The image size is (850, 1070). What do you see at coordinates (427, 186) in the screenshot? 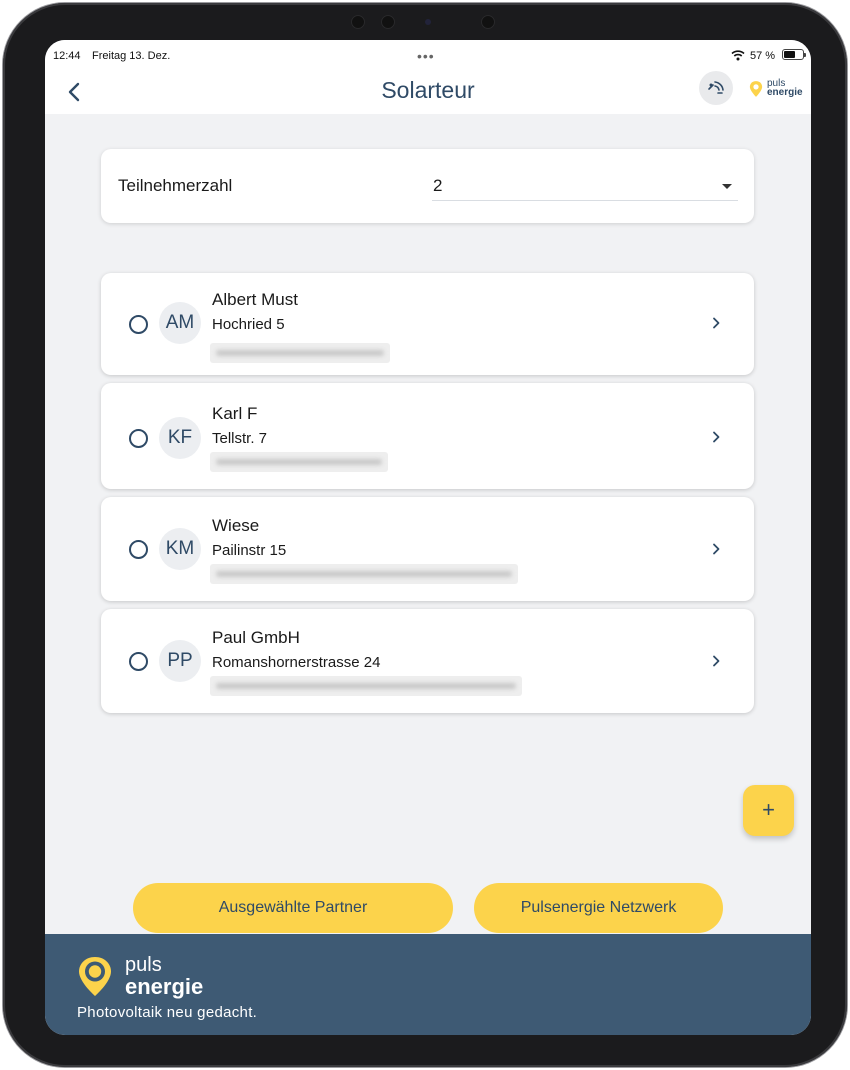
I see `participants-card: Teilnehmerzahl 2` at bounding box center [427, 186].